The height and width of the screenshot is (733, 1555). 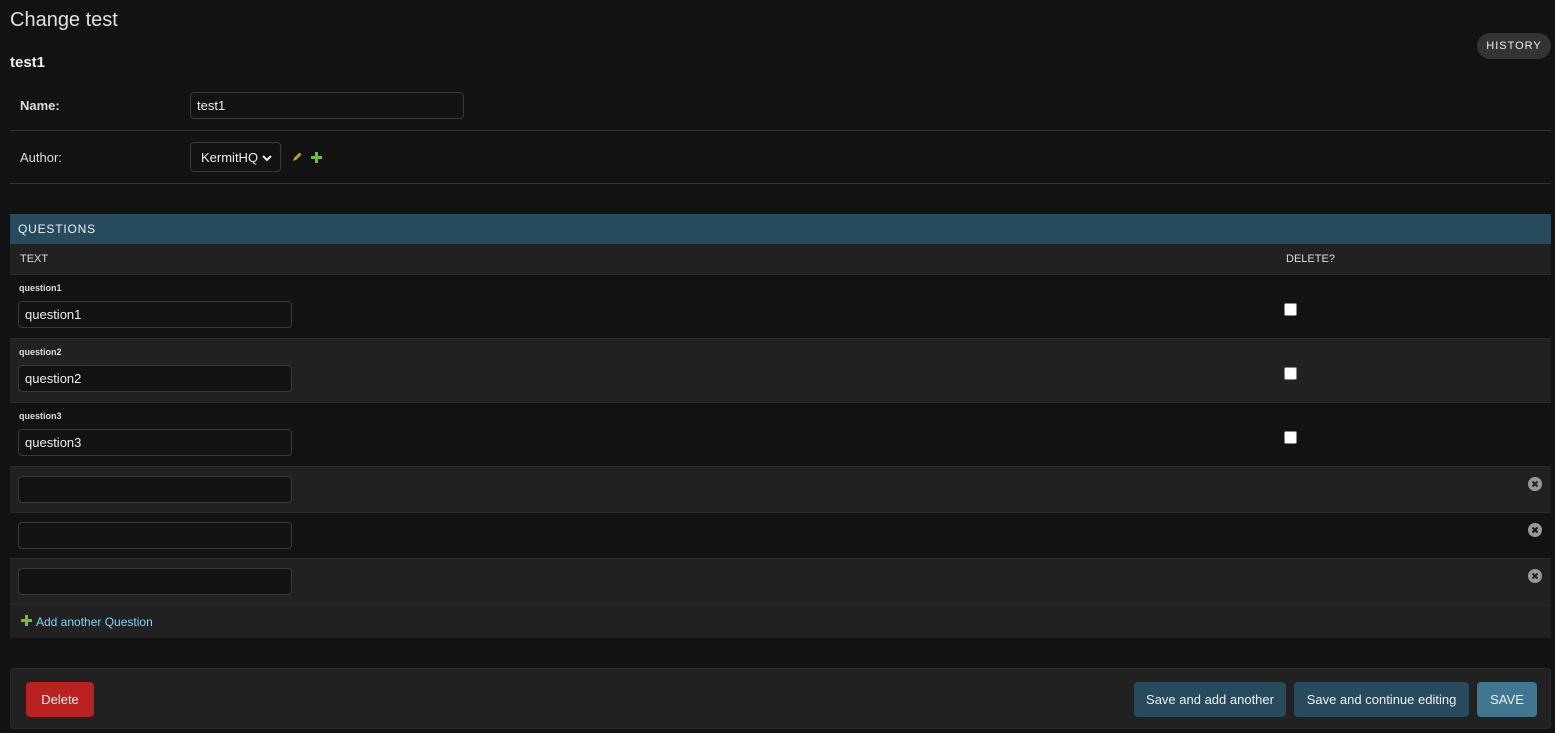 I want to click on row-original-label: question2, so click(x=40, y=352).